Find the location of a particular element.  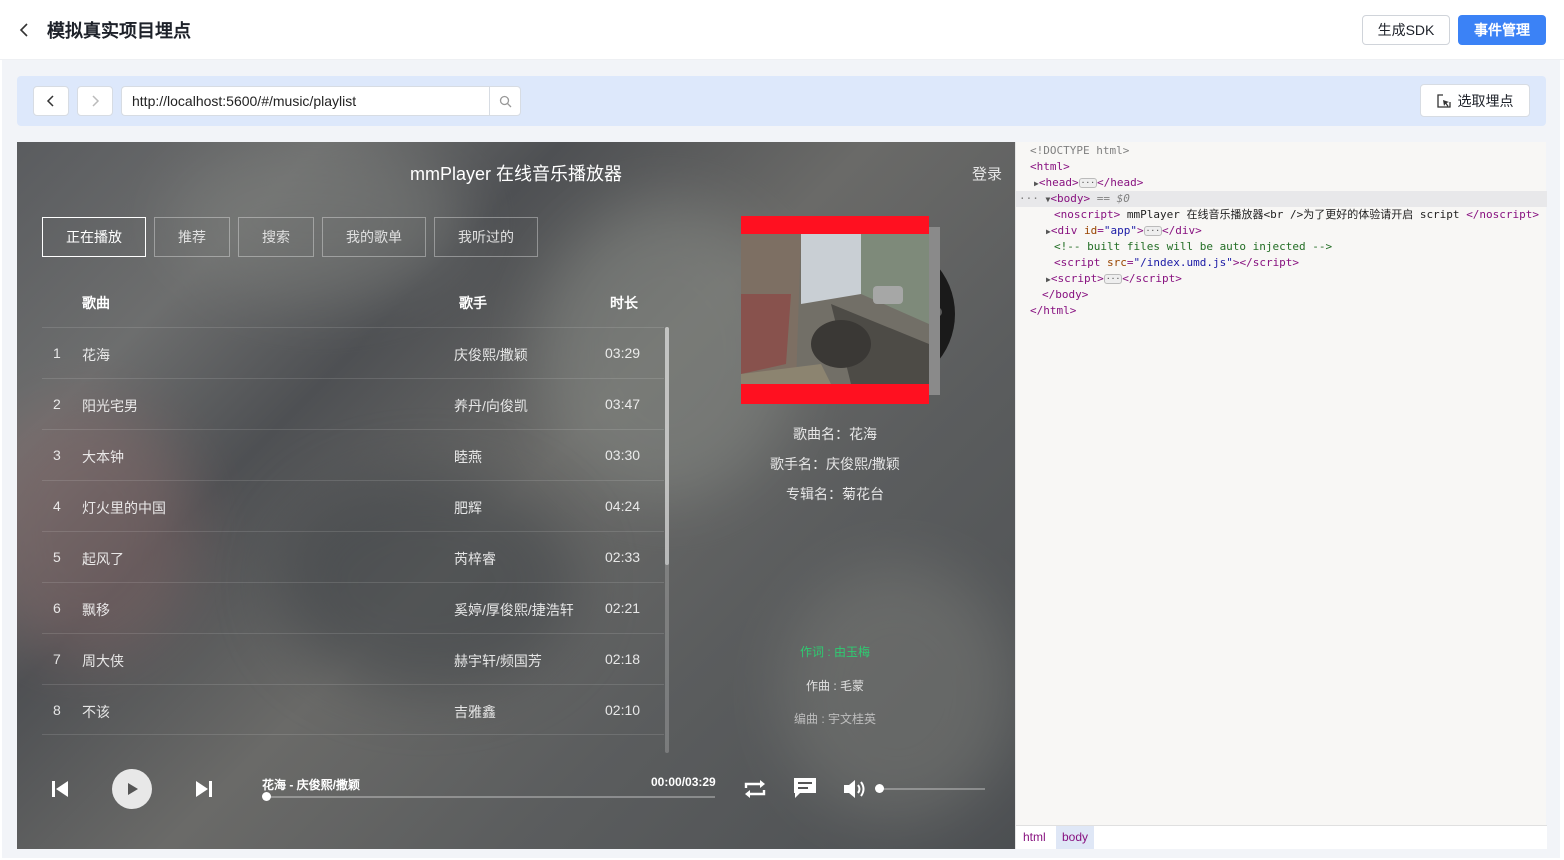

row-artist: 赫宇轩/频国芳 is located at coordinates (498, 661).